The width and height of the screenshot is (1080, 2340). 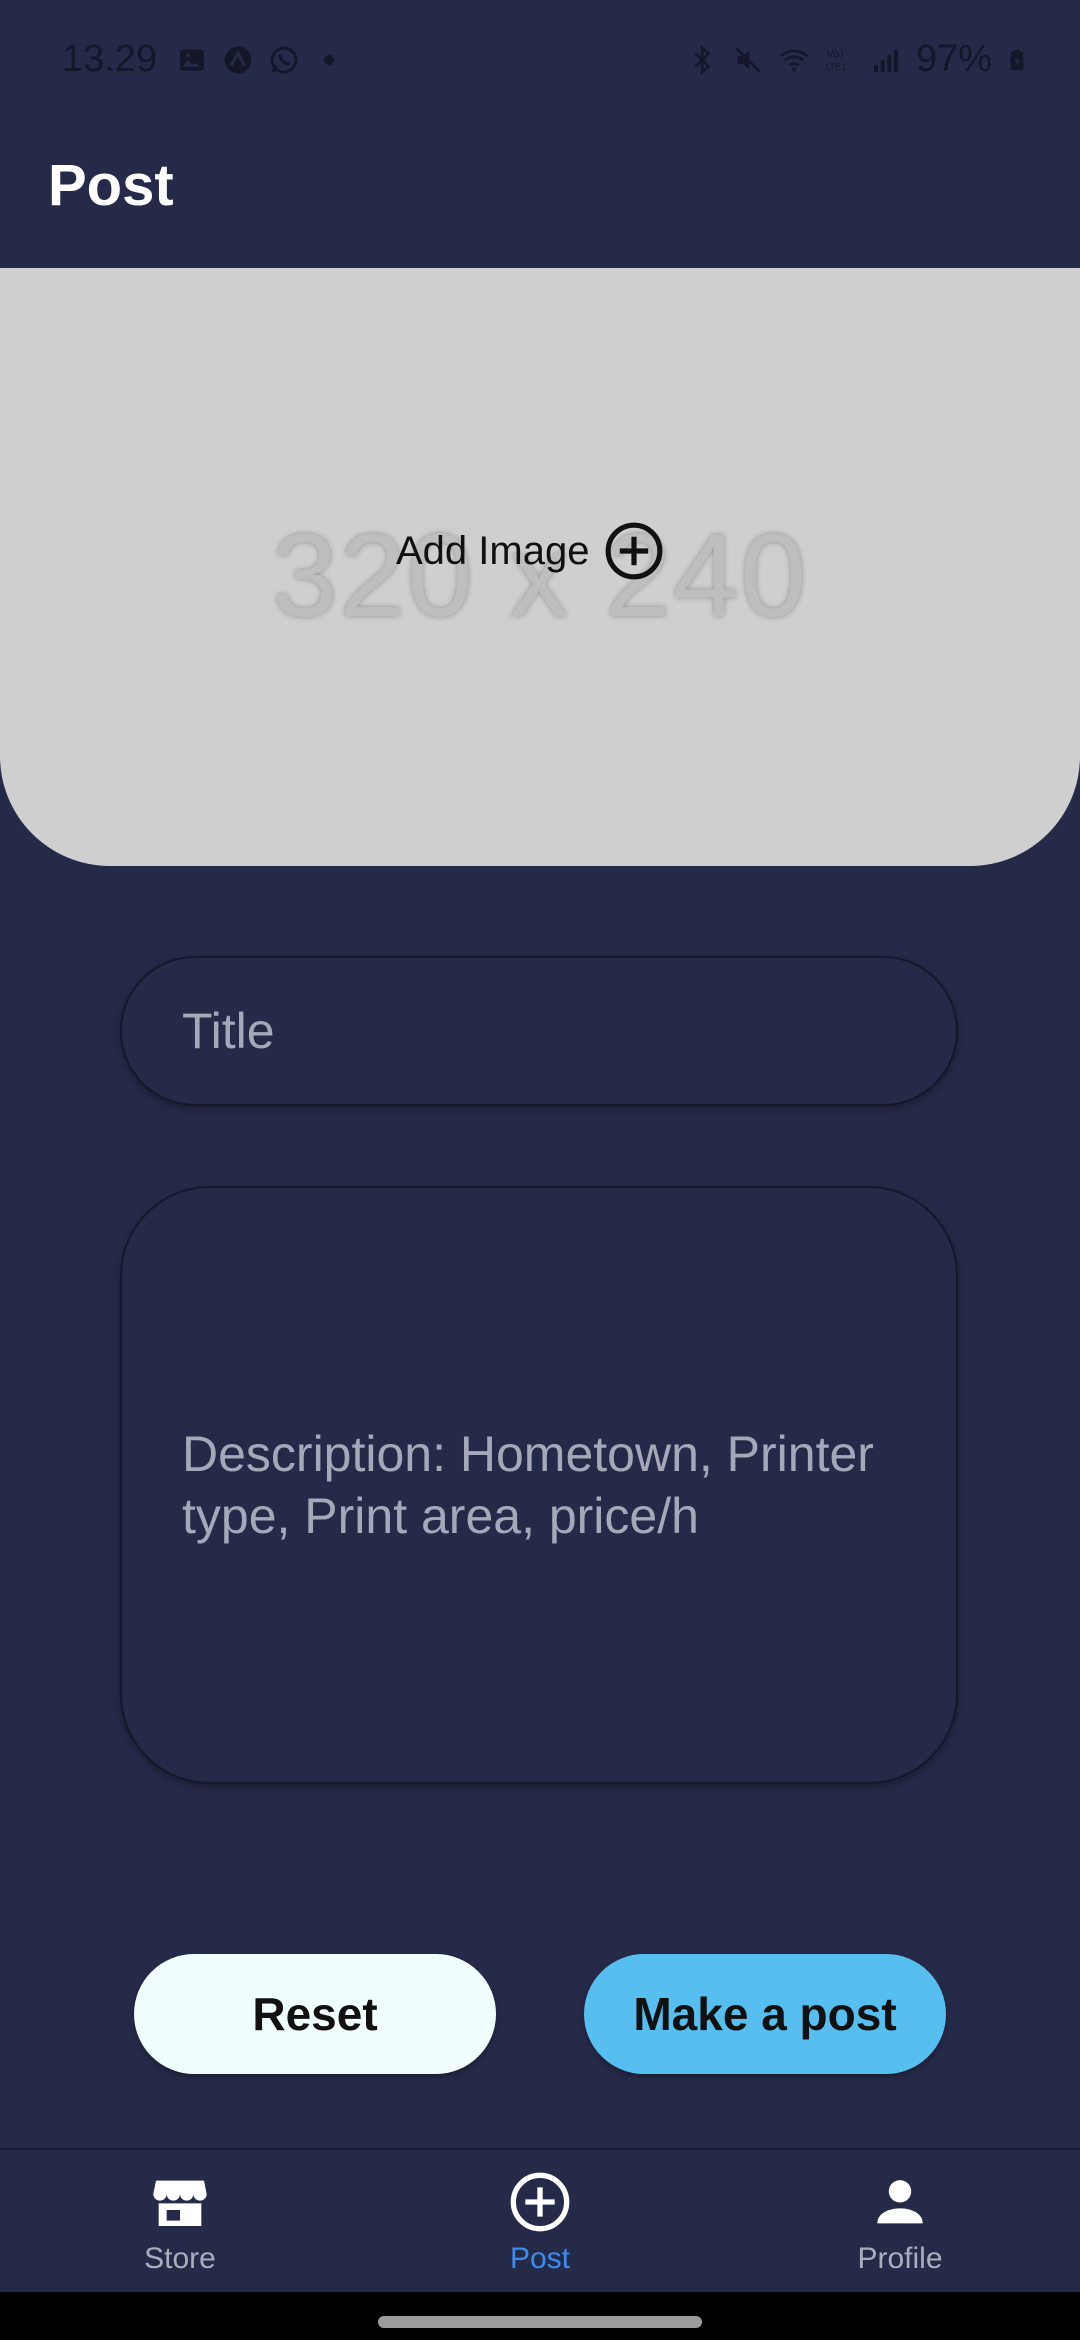 I want to click on store-icon, so click(x=180, y=2203).